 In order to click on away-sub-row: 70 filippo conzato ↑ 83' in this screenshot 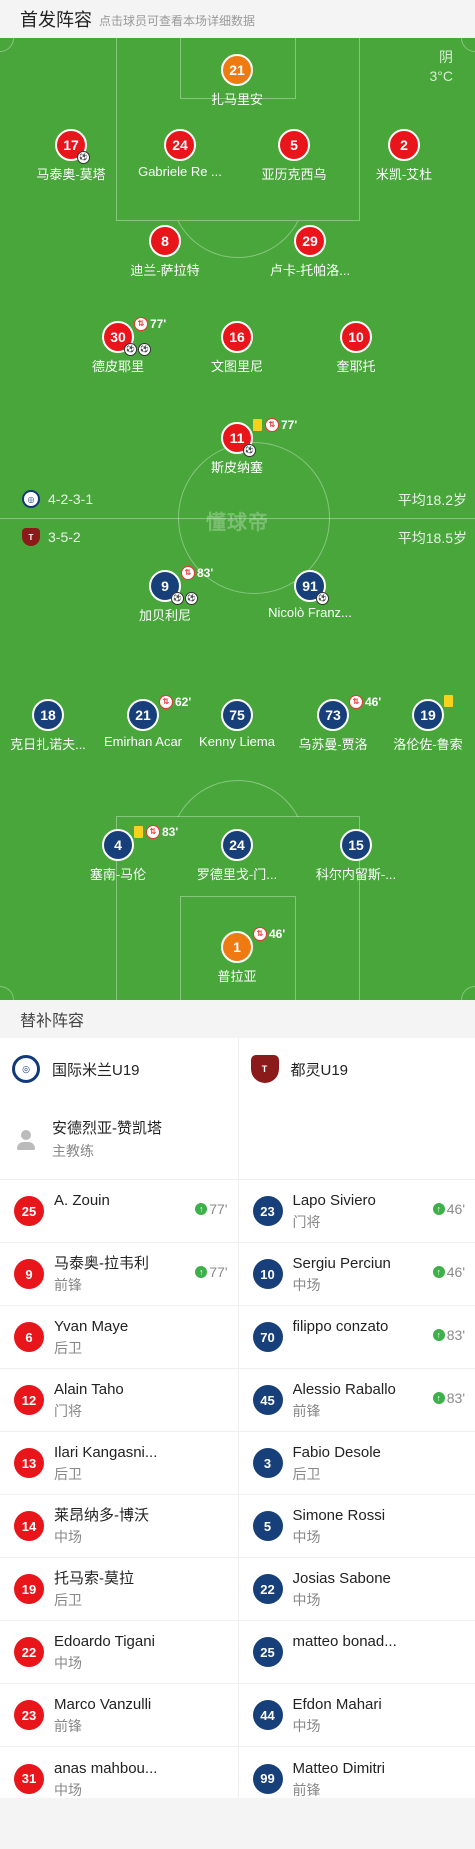, I will do `click(356, 1337)`.